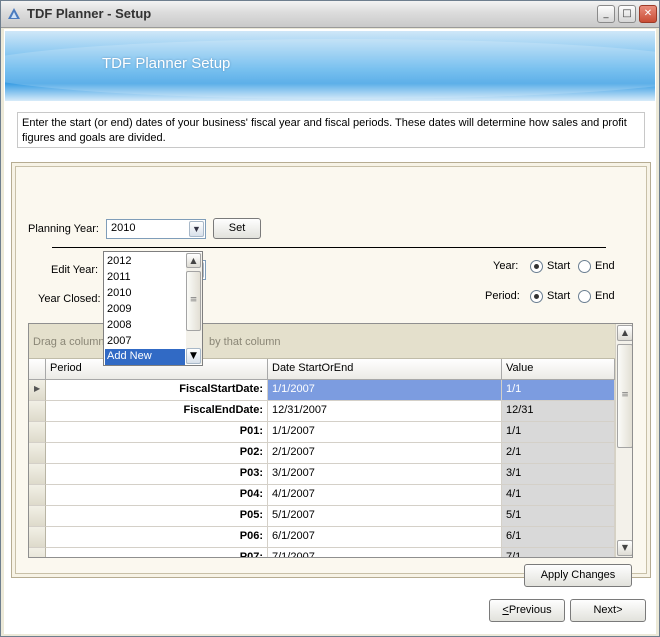 This screenshot has height=637, width=660. Describe the element at coordinates (558, 411) in the screenshot. I see `value-cell: 12/31` at that location.